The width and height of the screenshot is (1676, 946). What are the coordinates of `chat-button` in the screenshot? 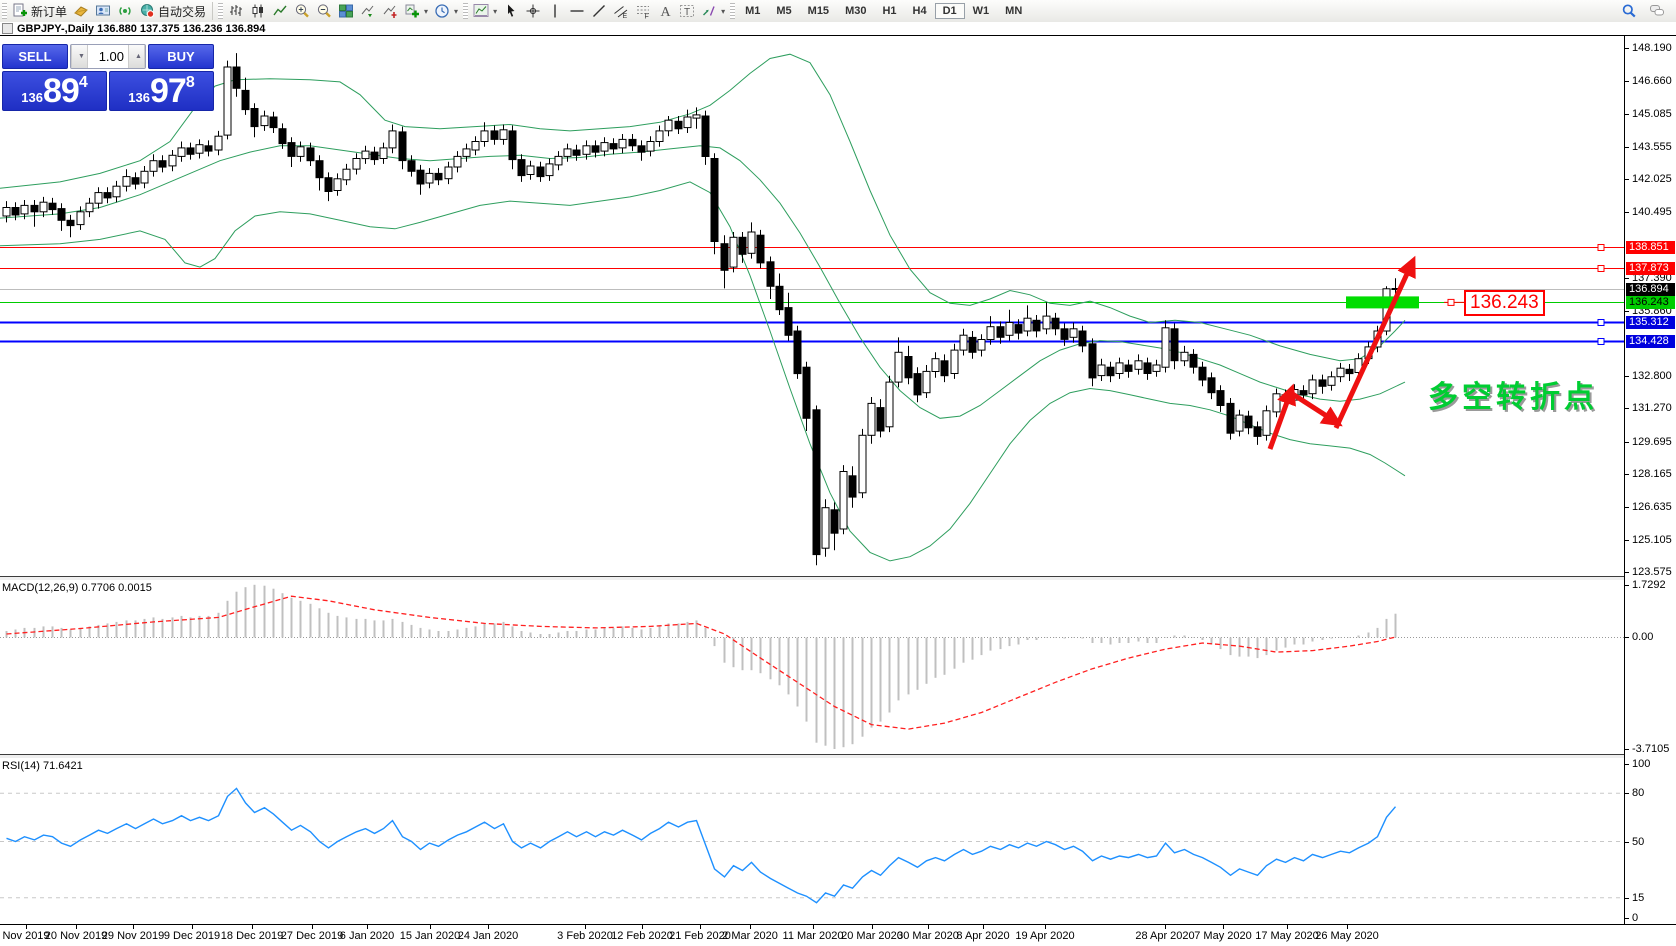 It's located at (1657, 11).